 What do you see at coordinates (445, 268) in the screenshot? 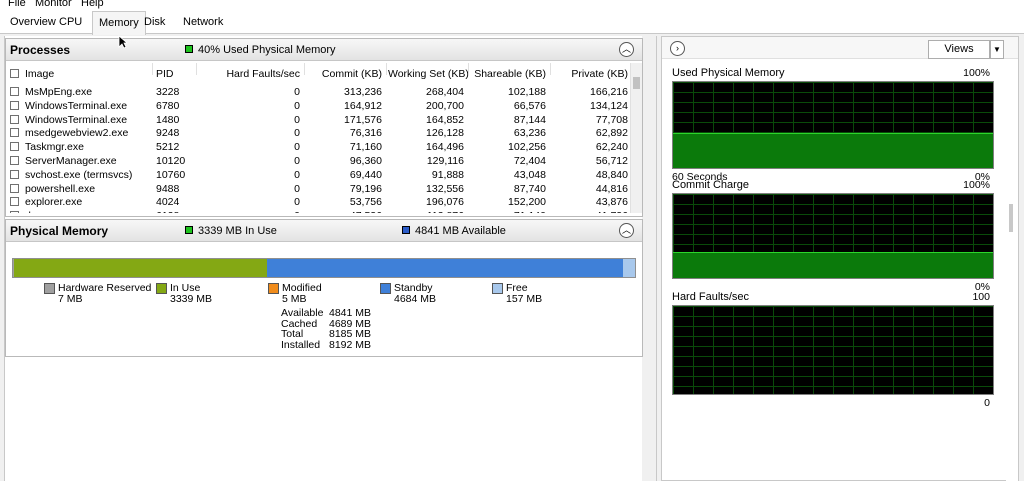
I see `bar-segment-standby` at bounding box center [445, 268].